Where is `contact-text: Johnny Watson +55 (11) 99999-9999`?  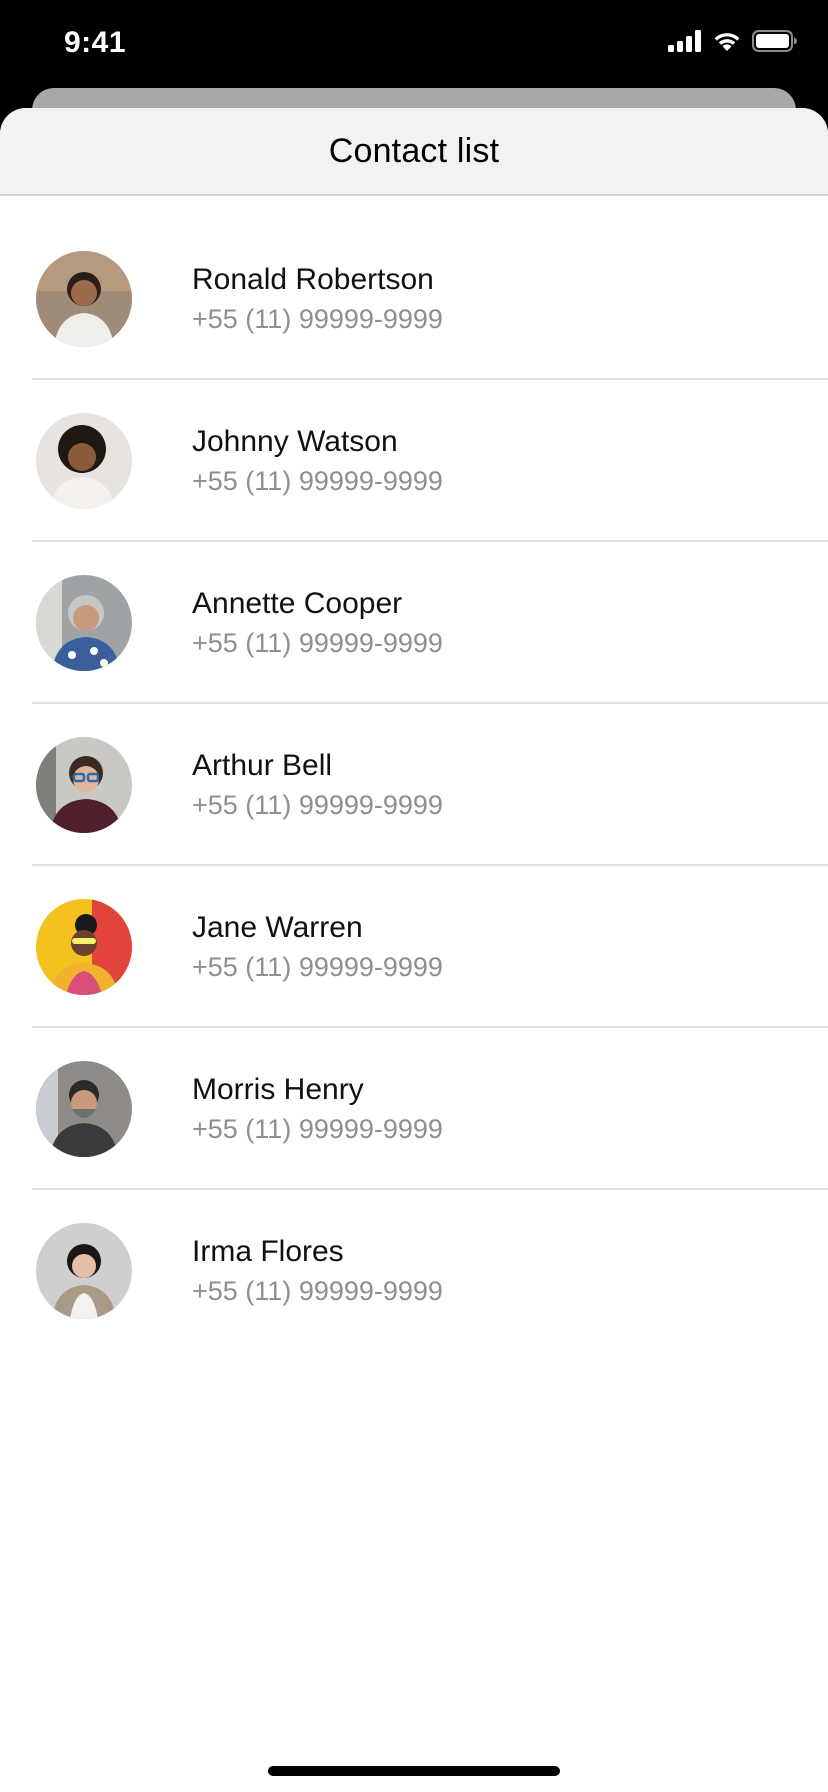 contact-text: Johnny Watson +55 (11) 99999-9999 is located at coordinates (317, 461).